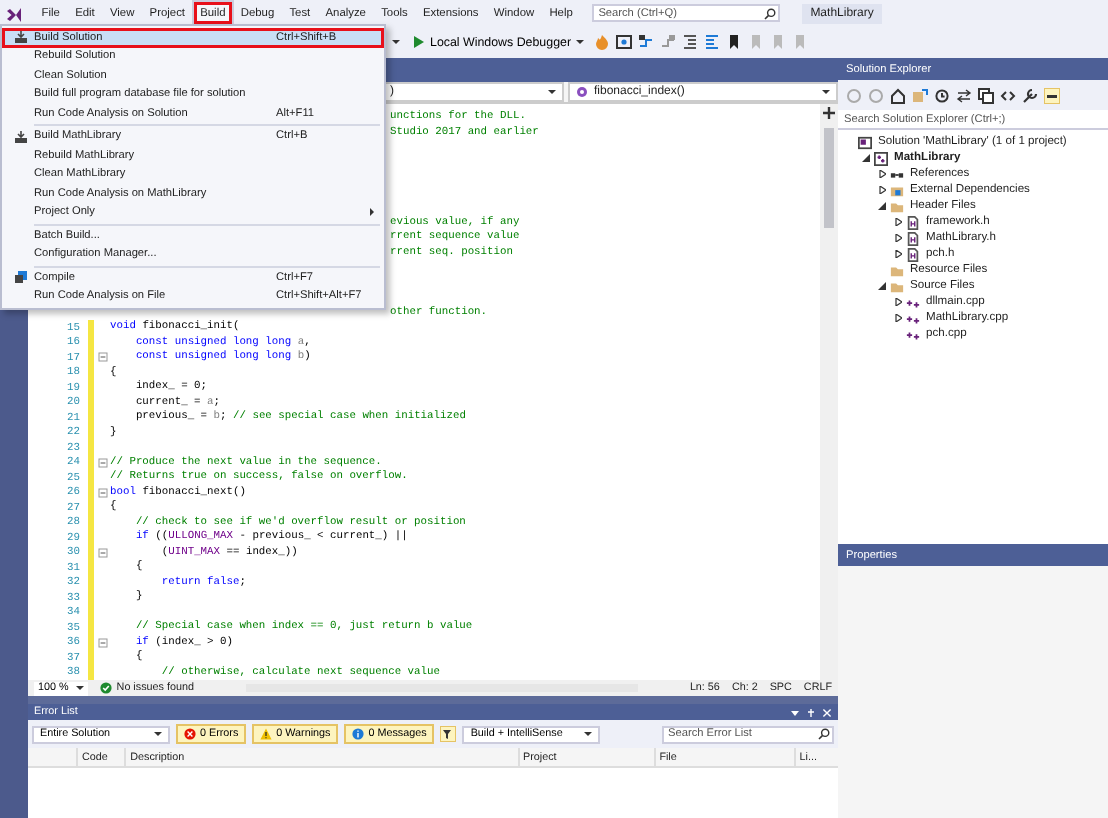 This screenshot has height=818, width=1108. I want to click on project-icon, so click(881, 158).